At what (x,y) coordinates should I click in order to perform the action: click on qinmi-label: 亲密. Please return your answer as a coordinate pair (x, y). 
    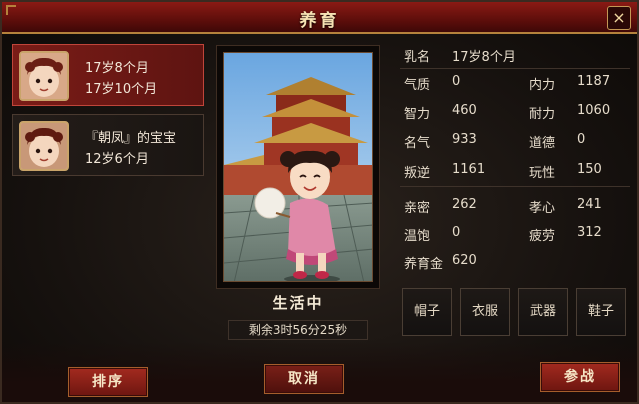
    Looking at the image, I should click on (417, 208).